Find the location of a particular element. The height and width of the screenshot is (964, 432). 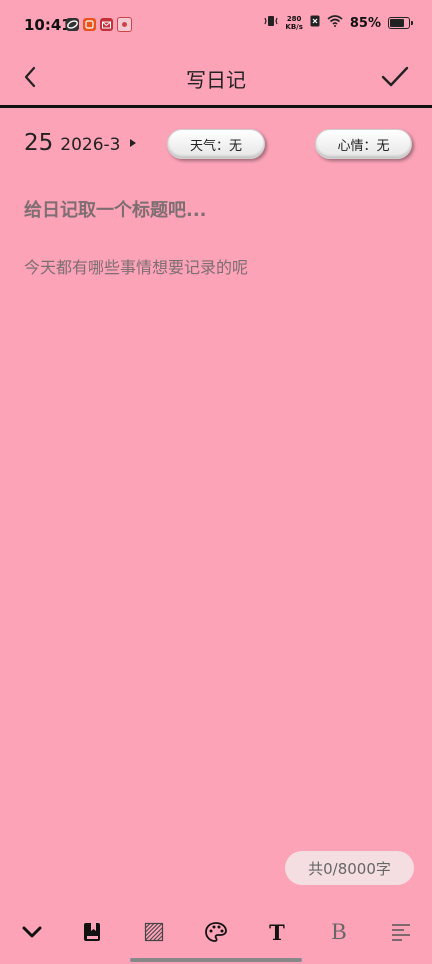

align-icon is located at coordinates (401, 932).